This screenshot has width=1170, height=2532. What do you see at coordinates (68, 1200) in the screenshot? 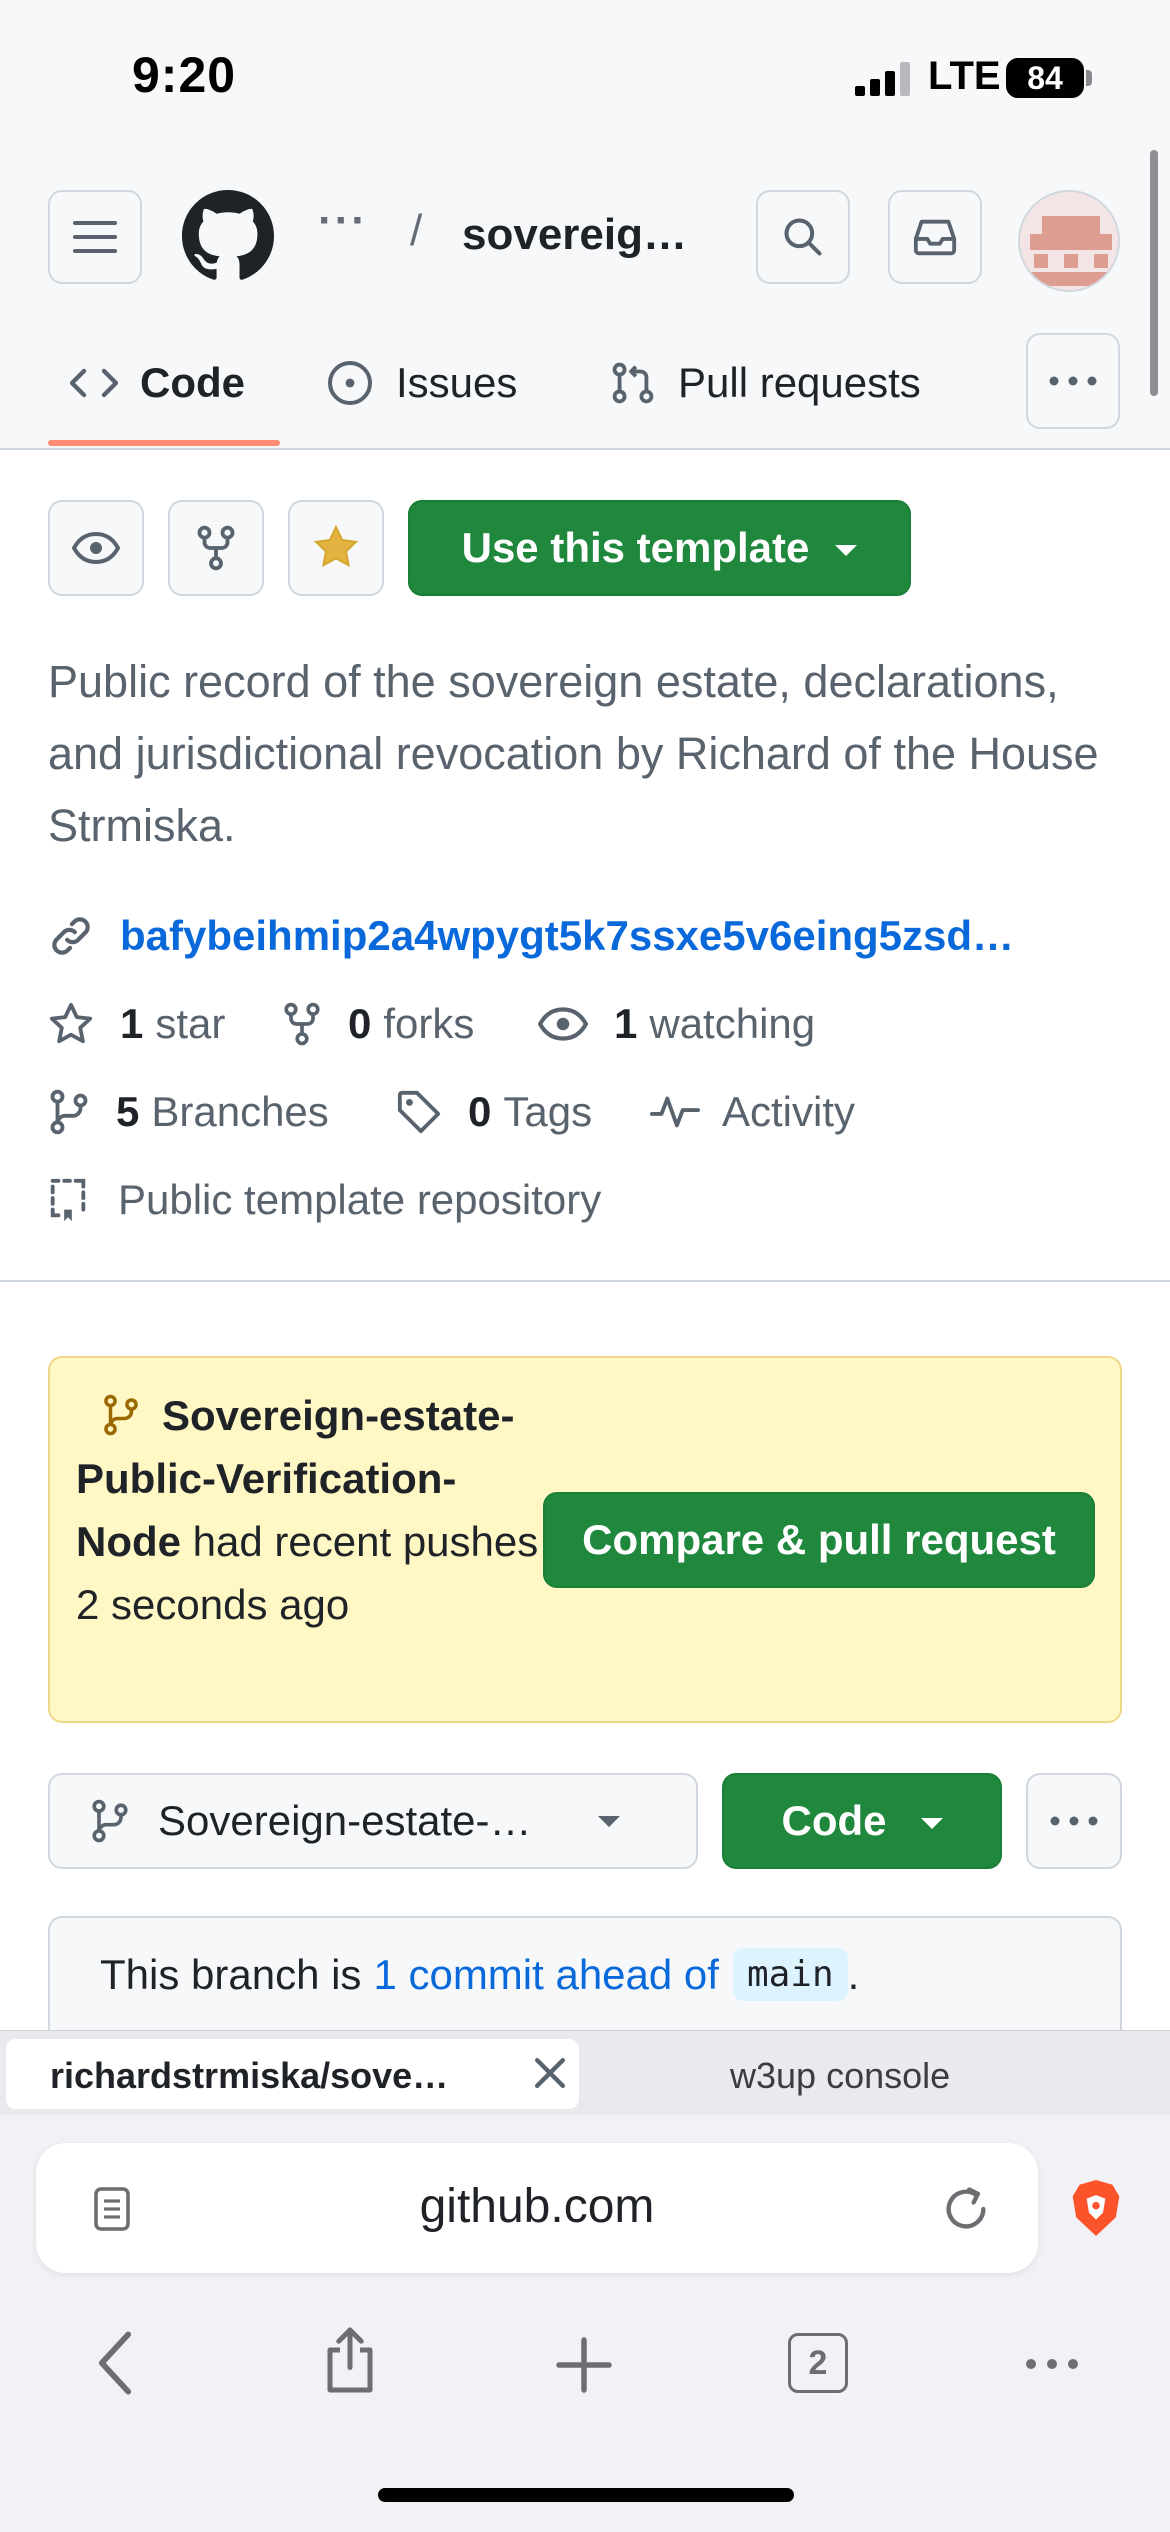
I see `repo-template-icon` at bounding box center [68, 1200].